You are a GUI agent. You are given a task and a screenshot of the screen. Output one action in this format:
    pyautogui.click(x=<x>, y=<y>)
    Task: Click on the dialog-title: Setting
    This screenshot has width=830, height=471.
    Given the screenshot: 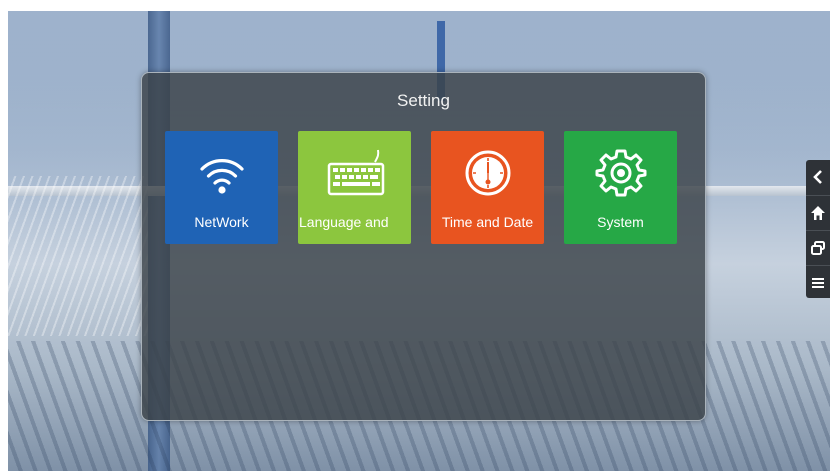 What is the action you would take?
    pyautogui.click(x=423, y=100)
    